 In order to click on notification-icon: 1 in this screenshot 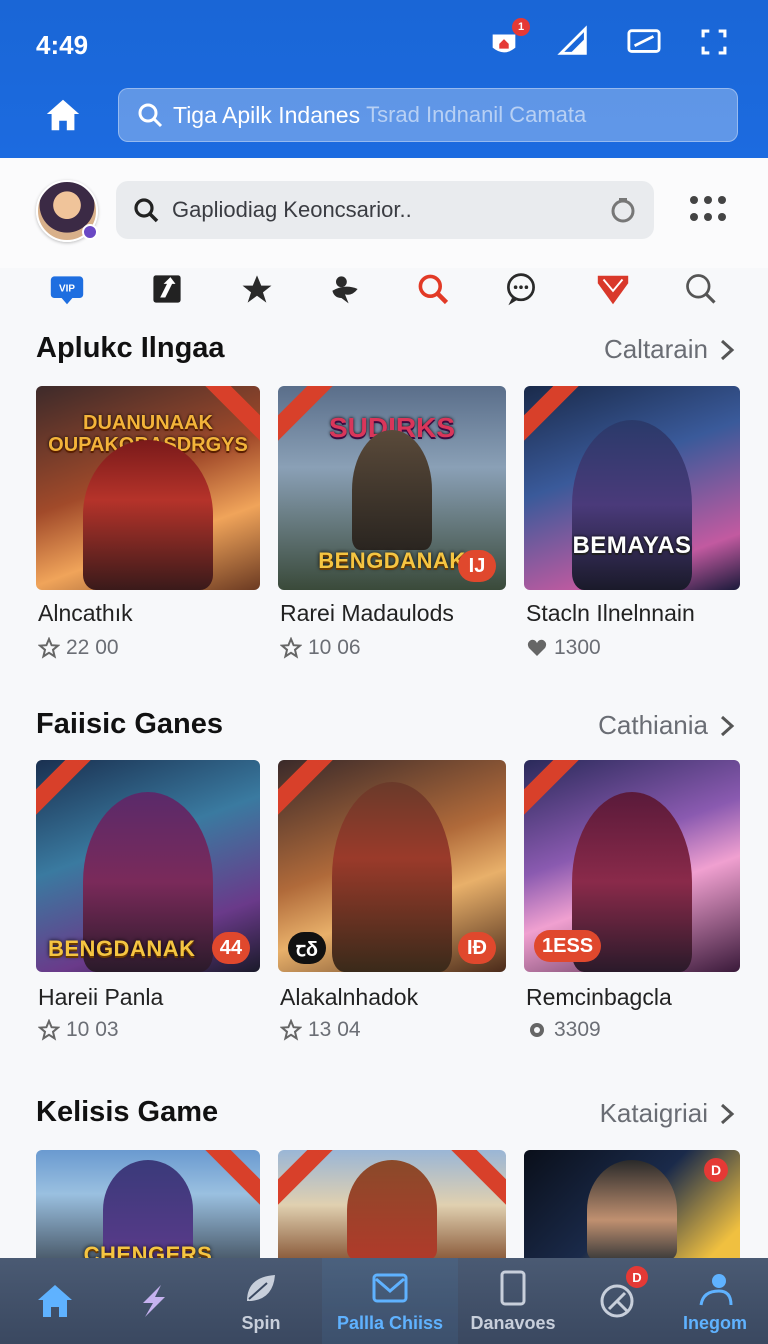, I will do `click(508, 39)`.